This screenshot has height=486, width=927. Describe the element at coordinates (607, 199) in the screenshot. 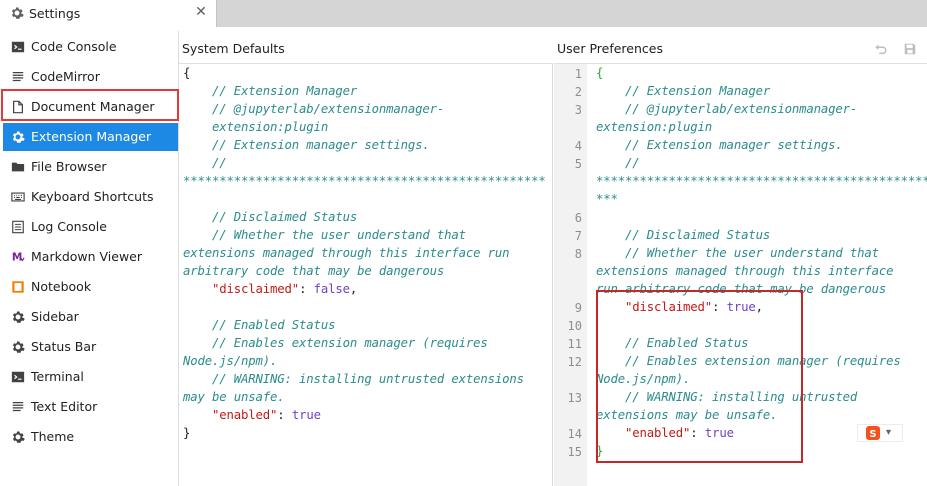

I see `code-line: ***` at that location.